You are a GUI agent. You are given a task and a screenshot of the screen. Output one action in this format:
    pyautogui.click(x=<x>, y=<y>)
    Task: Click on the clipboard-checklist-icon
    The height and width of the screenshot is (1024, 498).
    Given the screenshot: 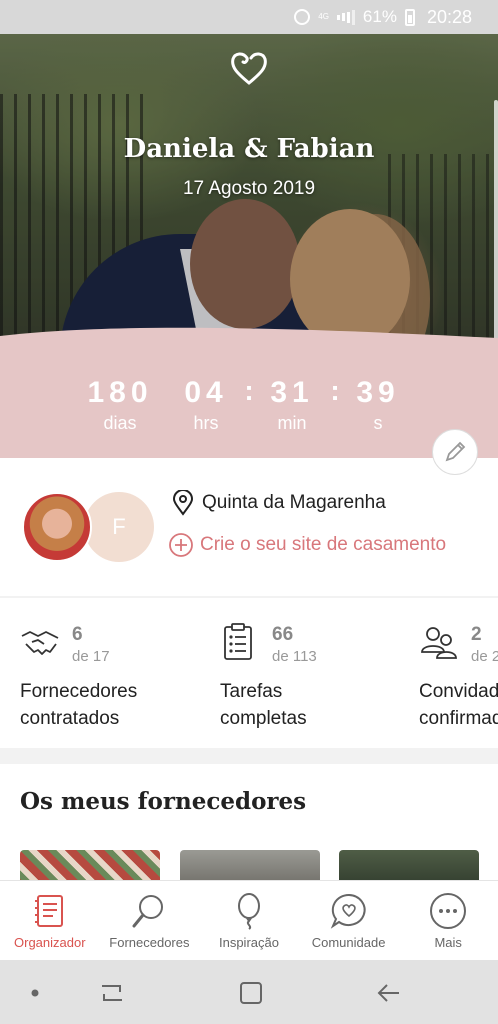 What is the action you would take?
    pyautogui.click(x=238, y=641)
    